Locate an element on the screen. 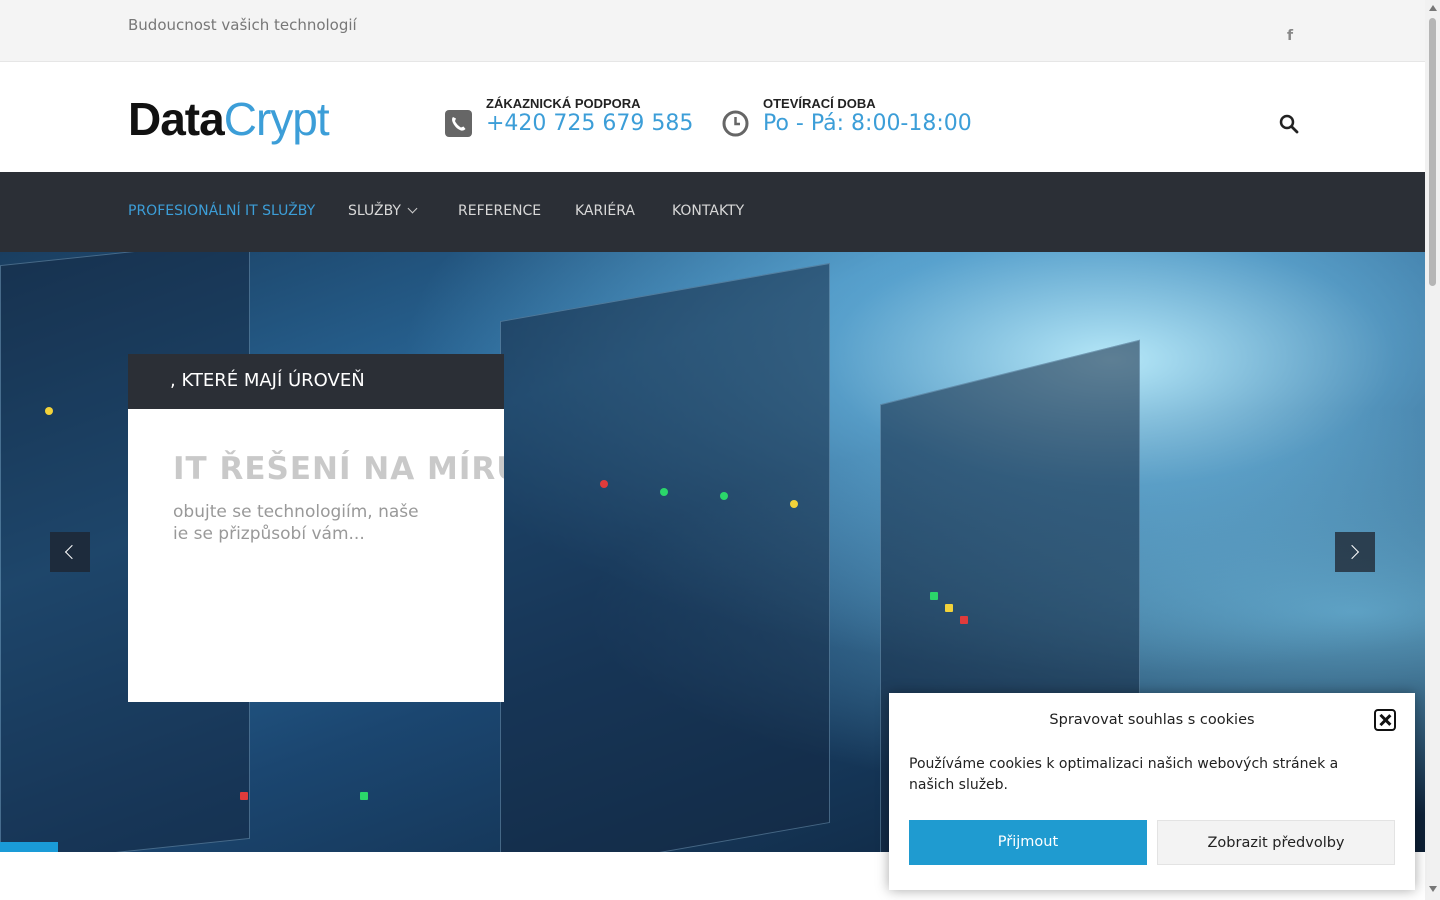 Image resolution: width=1440 pixels, height=900 pixels. chevron-left-icon is located at coordinates (72, 552).